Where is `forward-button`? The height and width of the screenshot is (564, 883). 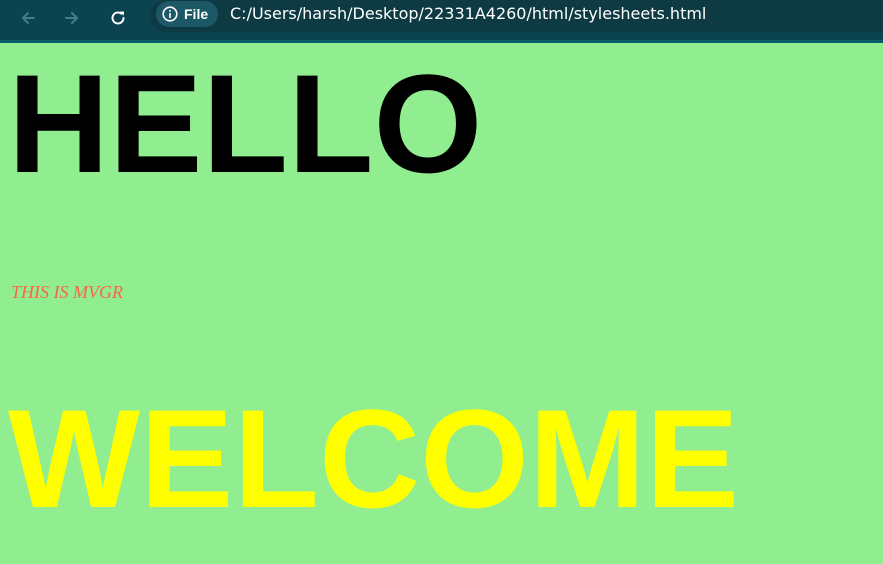
forward-button is located at coordinates (72, 18).